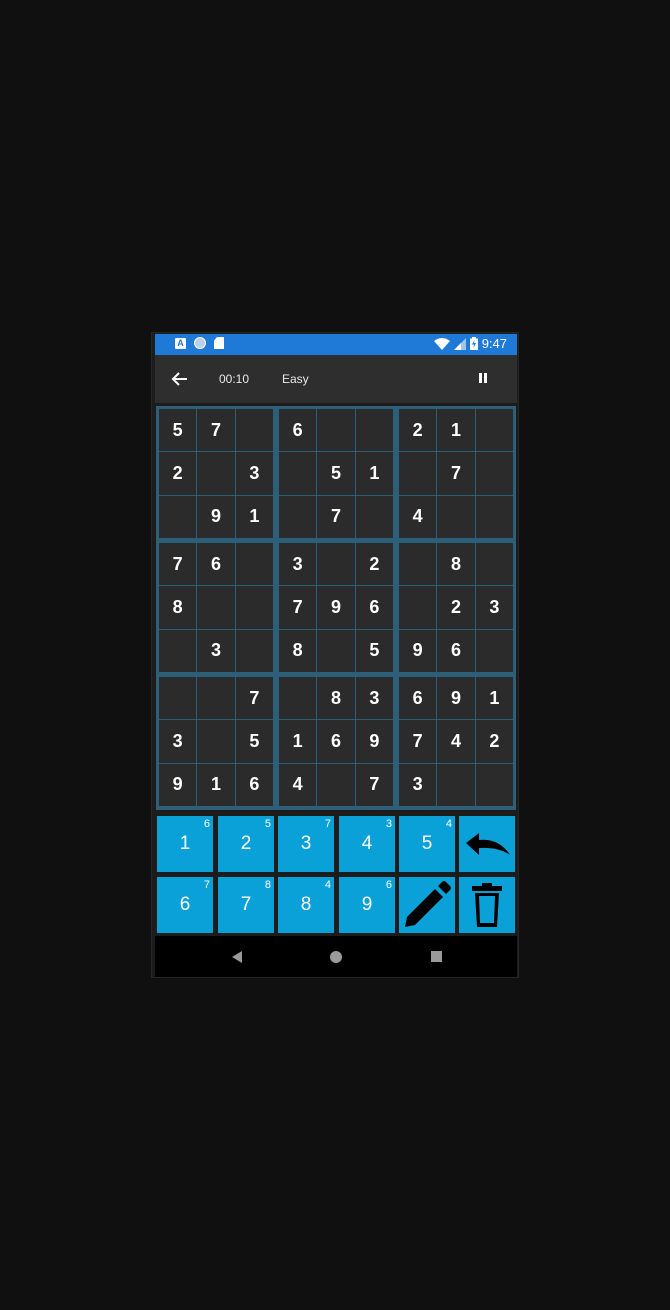  I want to click on nav-recents-icon, so click(436, 956).